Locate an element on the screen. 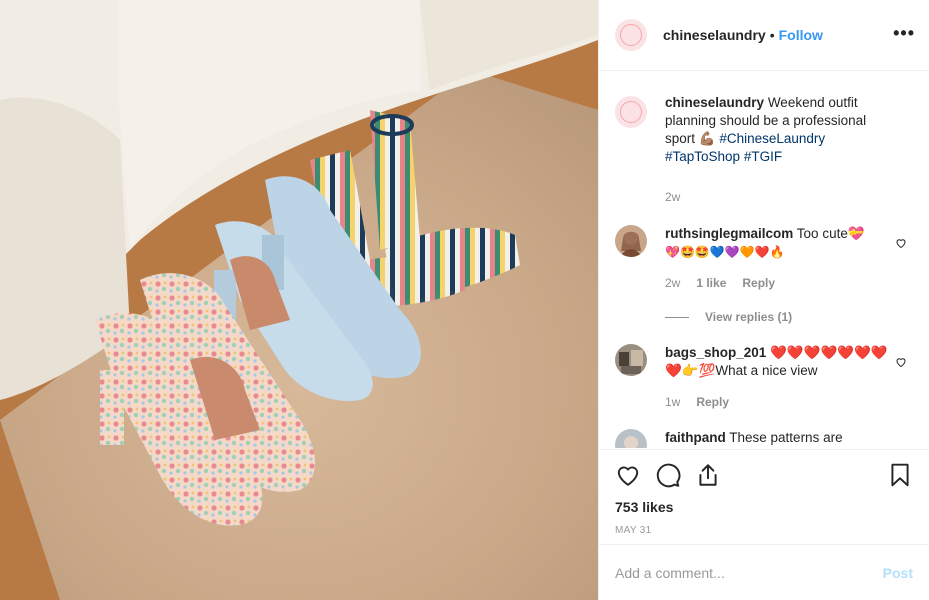 This screenshot has width=929, height=600. hashtag-link: #ChineseLaundry is located at coordinates (772, 138).